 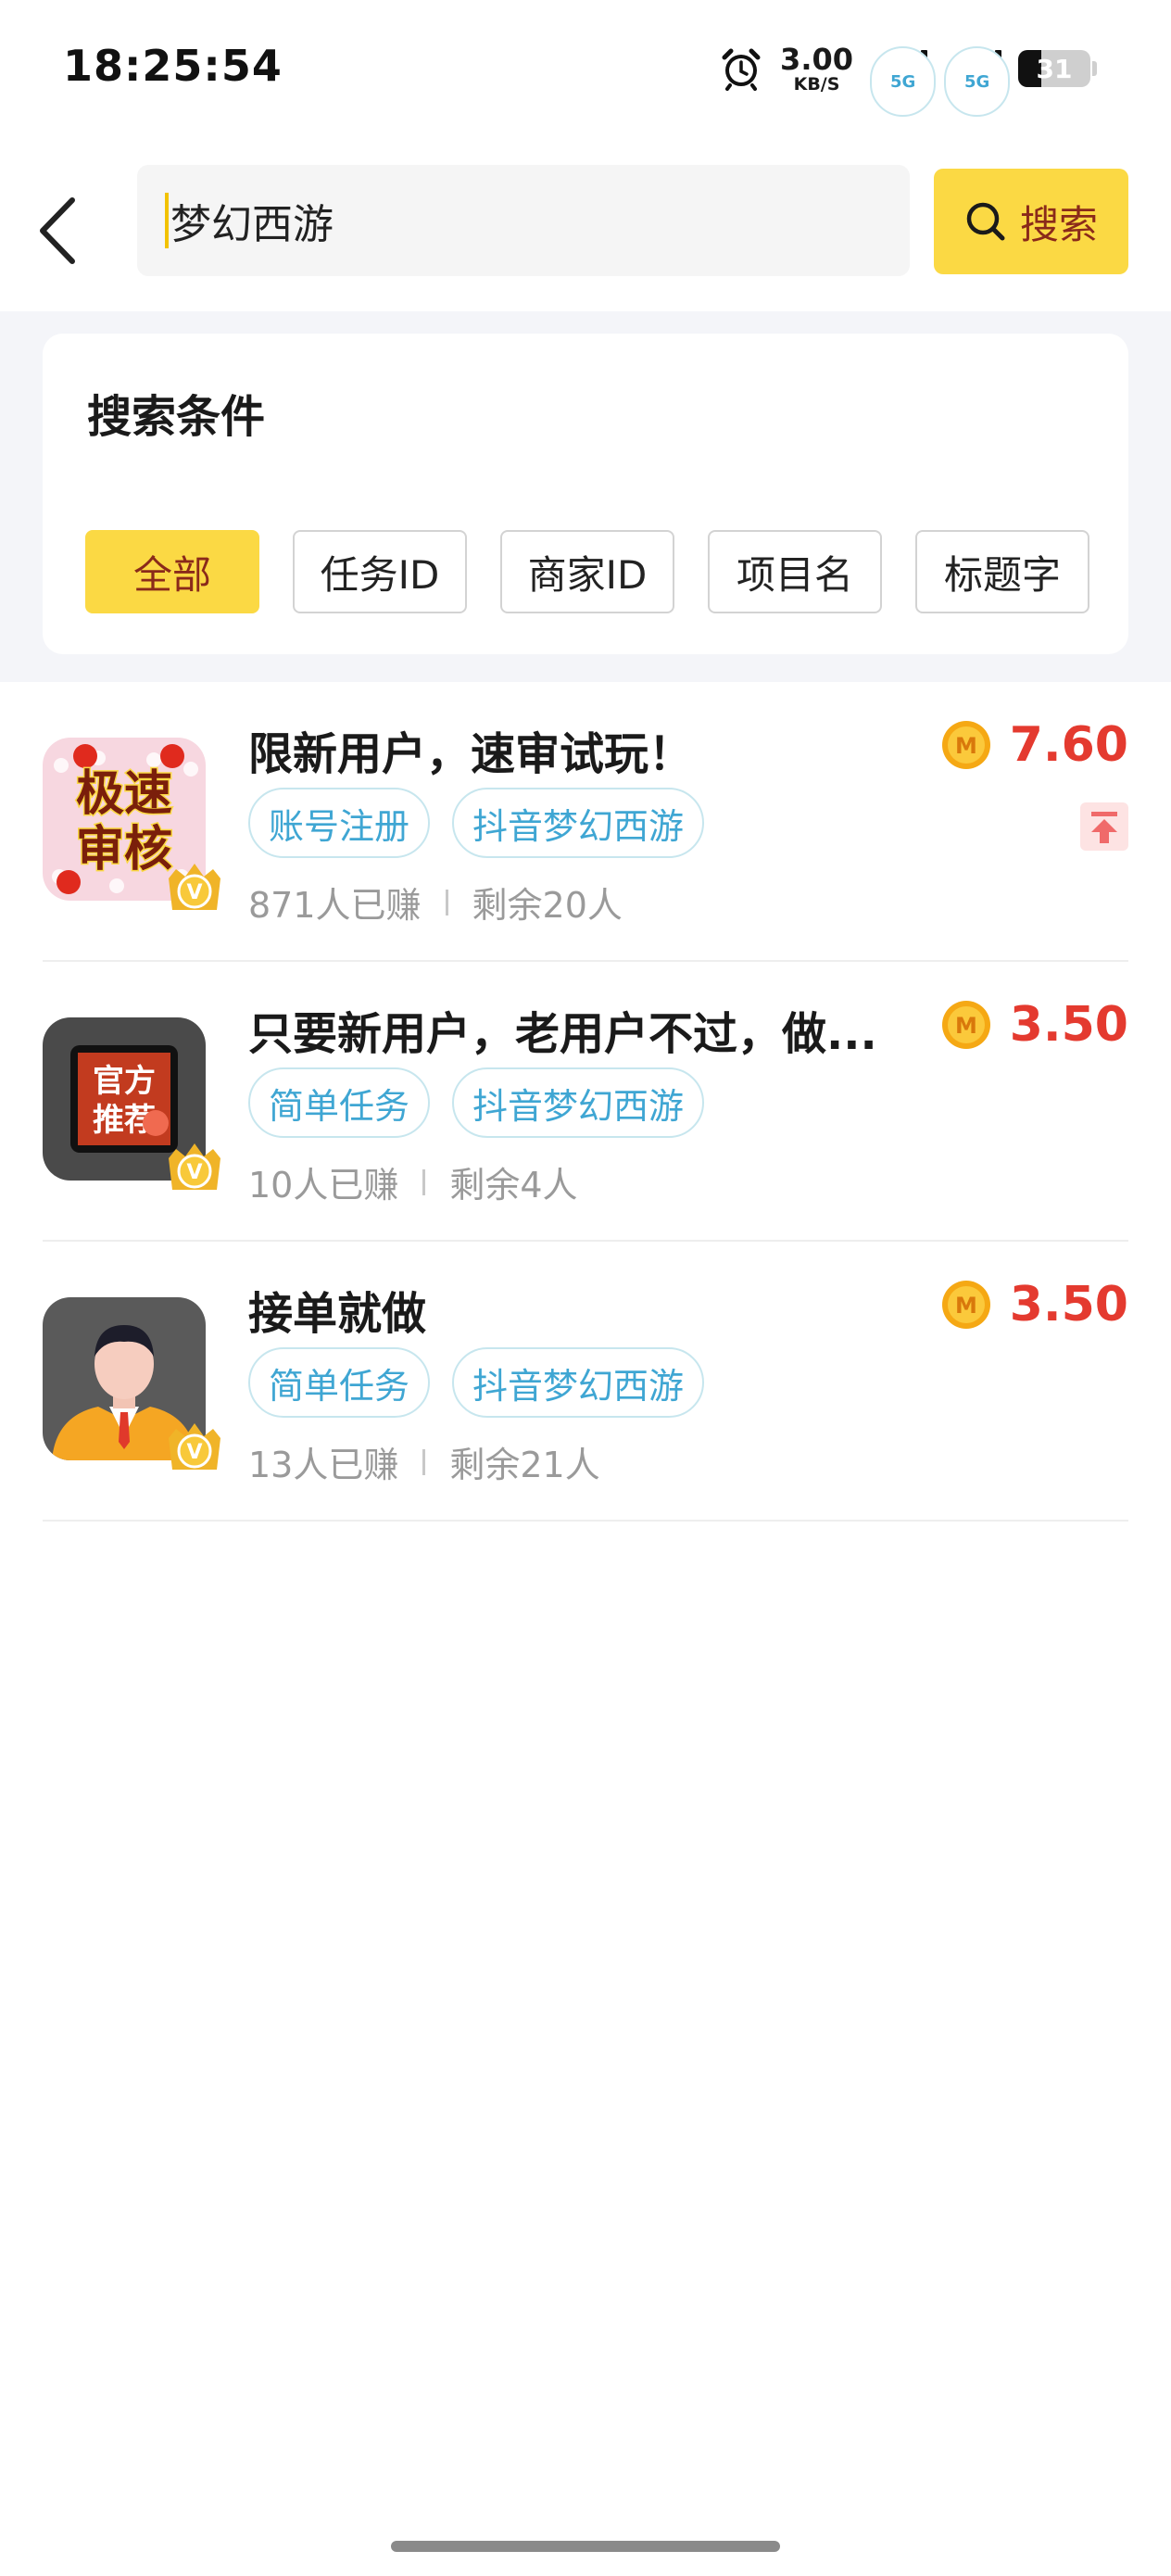 I want to click on chip-merchant-id: 商家ID, so click(x=587, y=571).